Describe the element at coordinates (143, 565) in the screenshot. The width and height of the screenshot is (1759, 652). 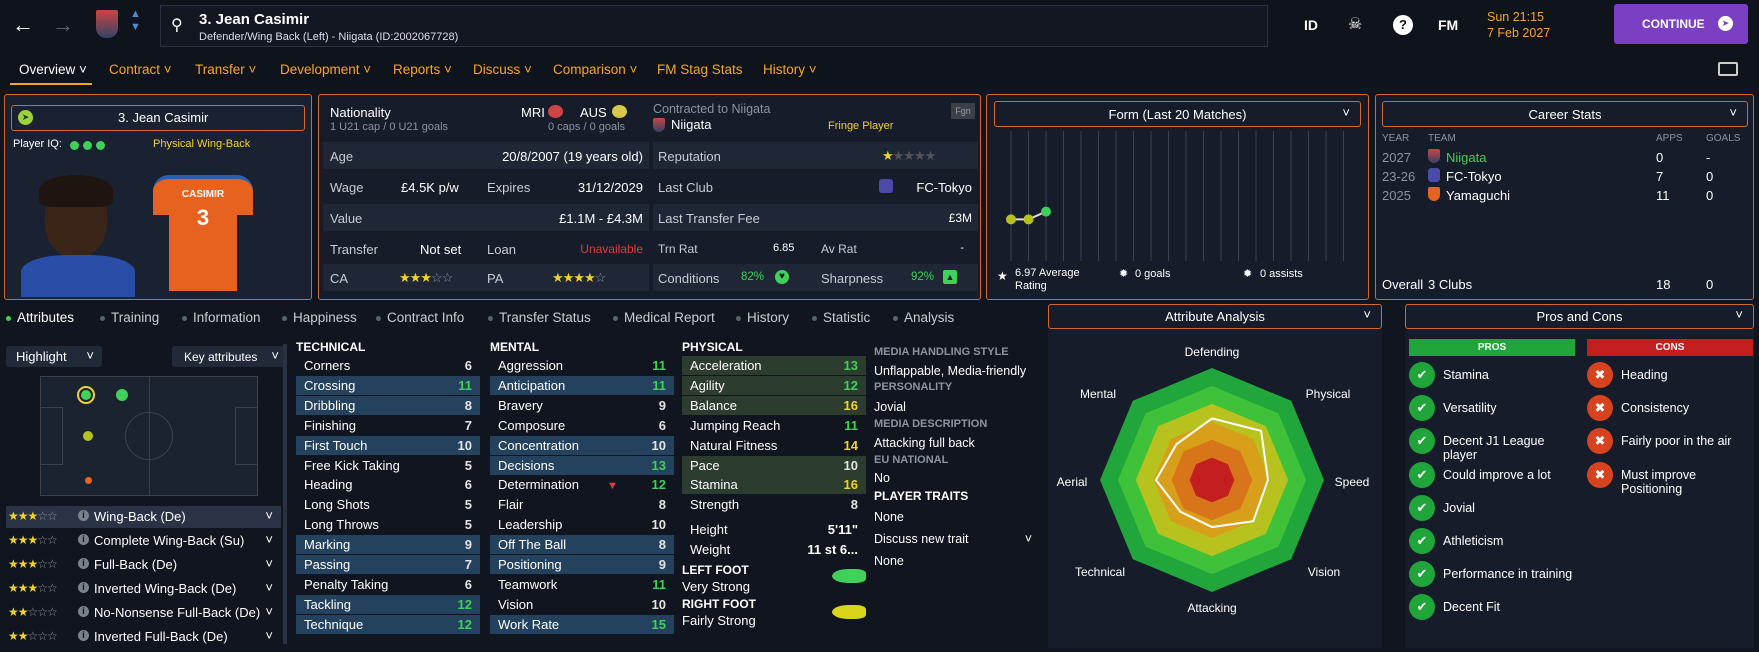
I see `role-row: ★★★☆☆ i Full-Back (De) ˅` at that location.